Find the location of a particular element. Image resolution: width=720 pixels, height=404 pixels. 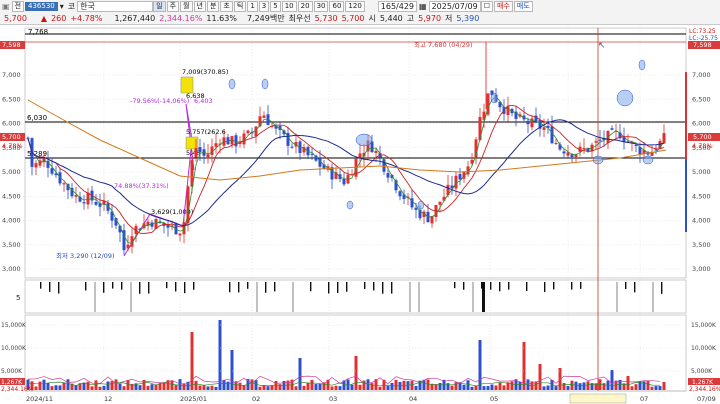

low-label: 저 is located at coordinates (449, 18).